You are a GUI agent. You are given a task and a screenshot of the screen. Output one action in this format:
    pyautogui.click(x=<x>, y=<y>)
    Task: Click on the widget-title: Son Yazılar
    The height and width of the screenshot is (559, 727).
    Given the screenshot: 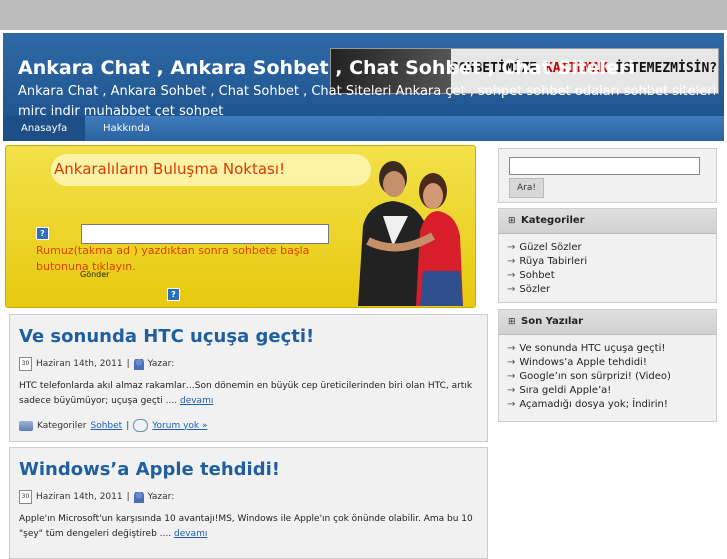 What is the action you would take?
    pyautogui.click(x=552, y=321)
    